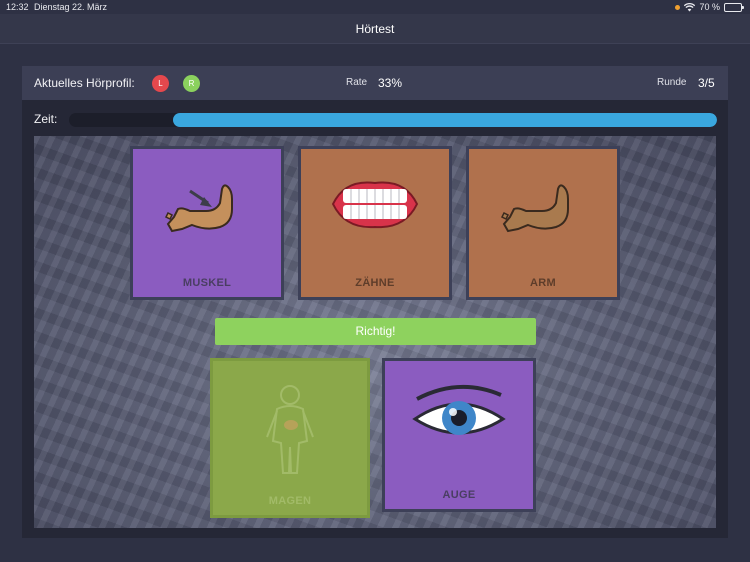  Describe the element at coordinates (459, 495) in the screenshot. I see `card-label: AUGE` at that location.